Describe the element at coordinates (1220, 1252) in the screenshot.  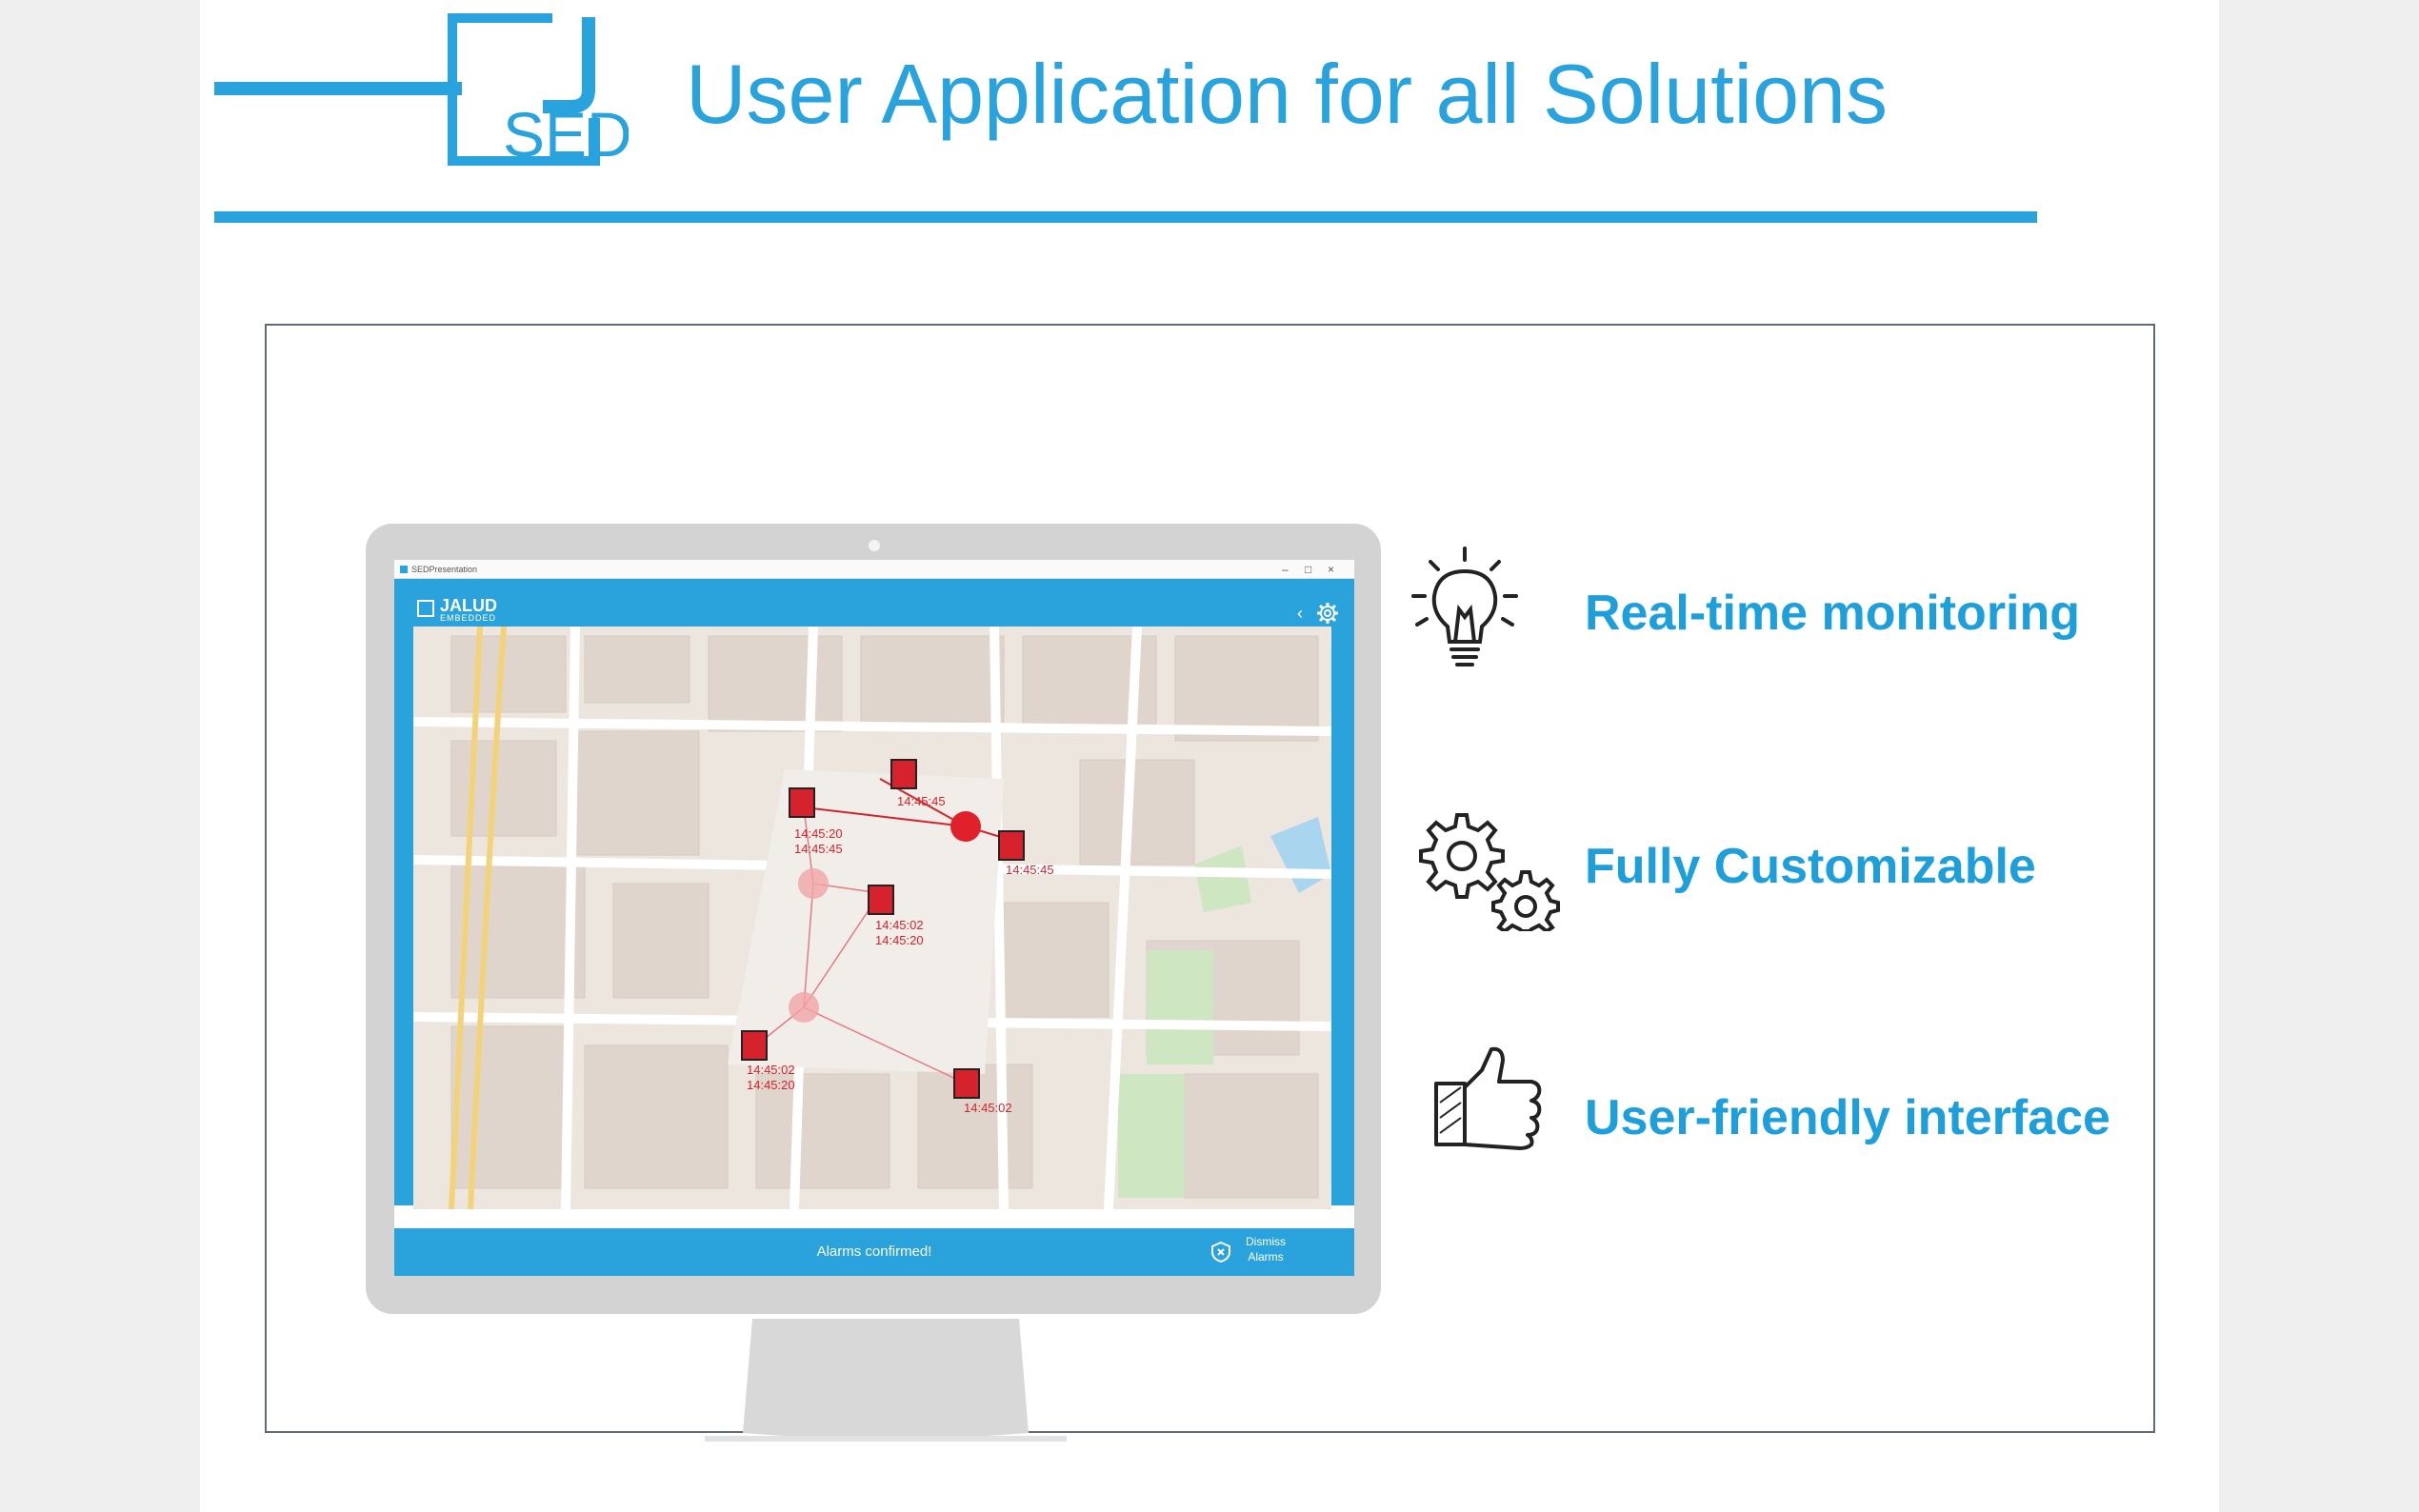
I see `shield-icon` at that location.